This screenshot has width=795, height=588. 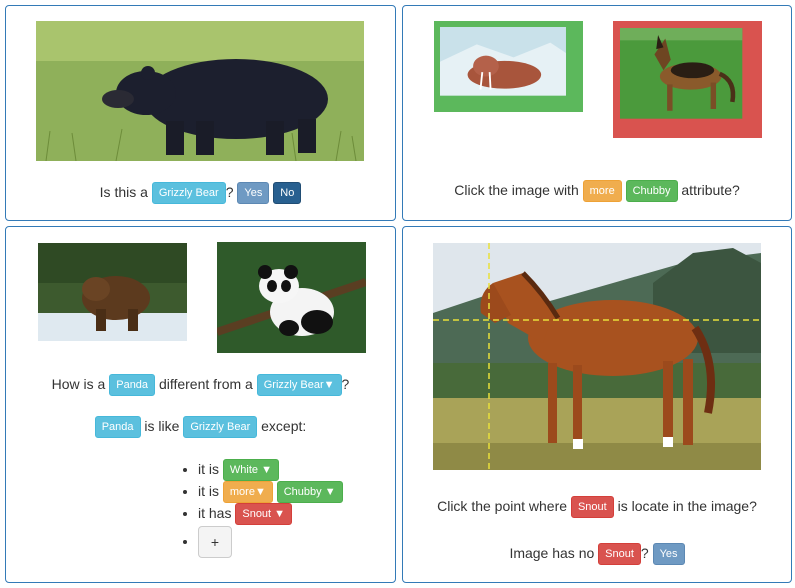 What do you see at coordinates (502, 506) in the screenshot?
I see `prompt-prefix: Click the point where` at bounding box center [502, 506].